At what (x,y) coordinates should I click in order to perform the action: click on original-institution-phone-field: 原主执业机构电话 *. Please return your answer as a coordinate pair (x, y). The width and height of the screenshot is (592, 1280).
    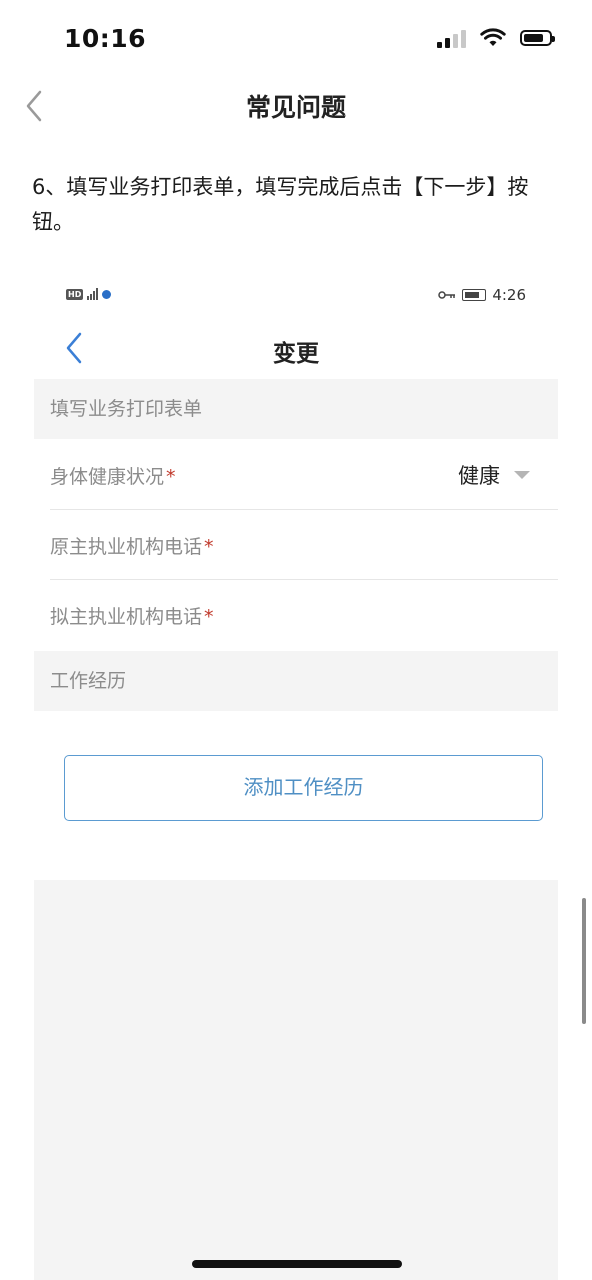
    Looking at the image, I should click on (304, 545).